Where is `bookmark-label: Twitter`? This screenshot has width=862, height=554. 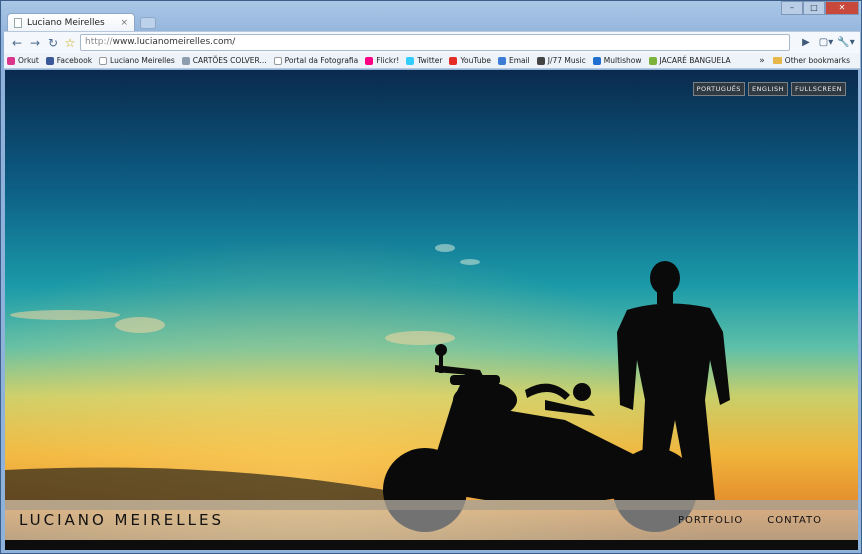
bookmark-label: Twitter is located at coordinates (430, 60).